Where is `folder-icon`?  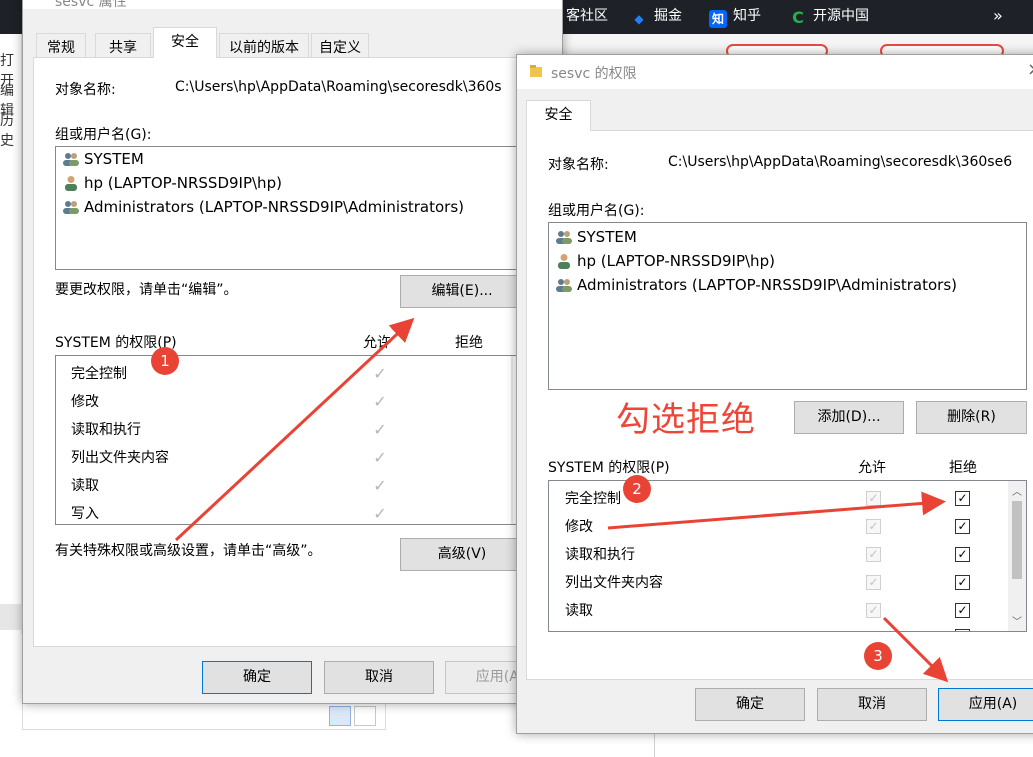
folder-icon is located at coordinates (536, 71).